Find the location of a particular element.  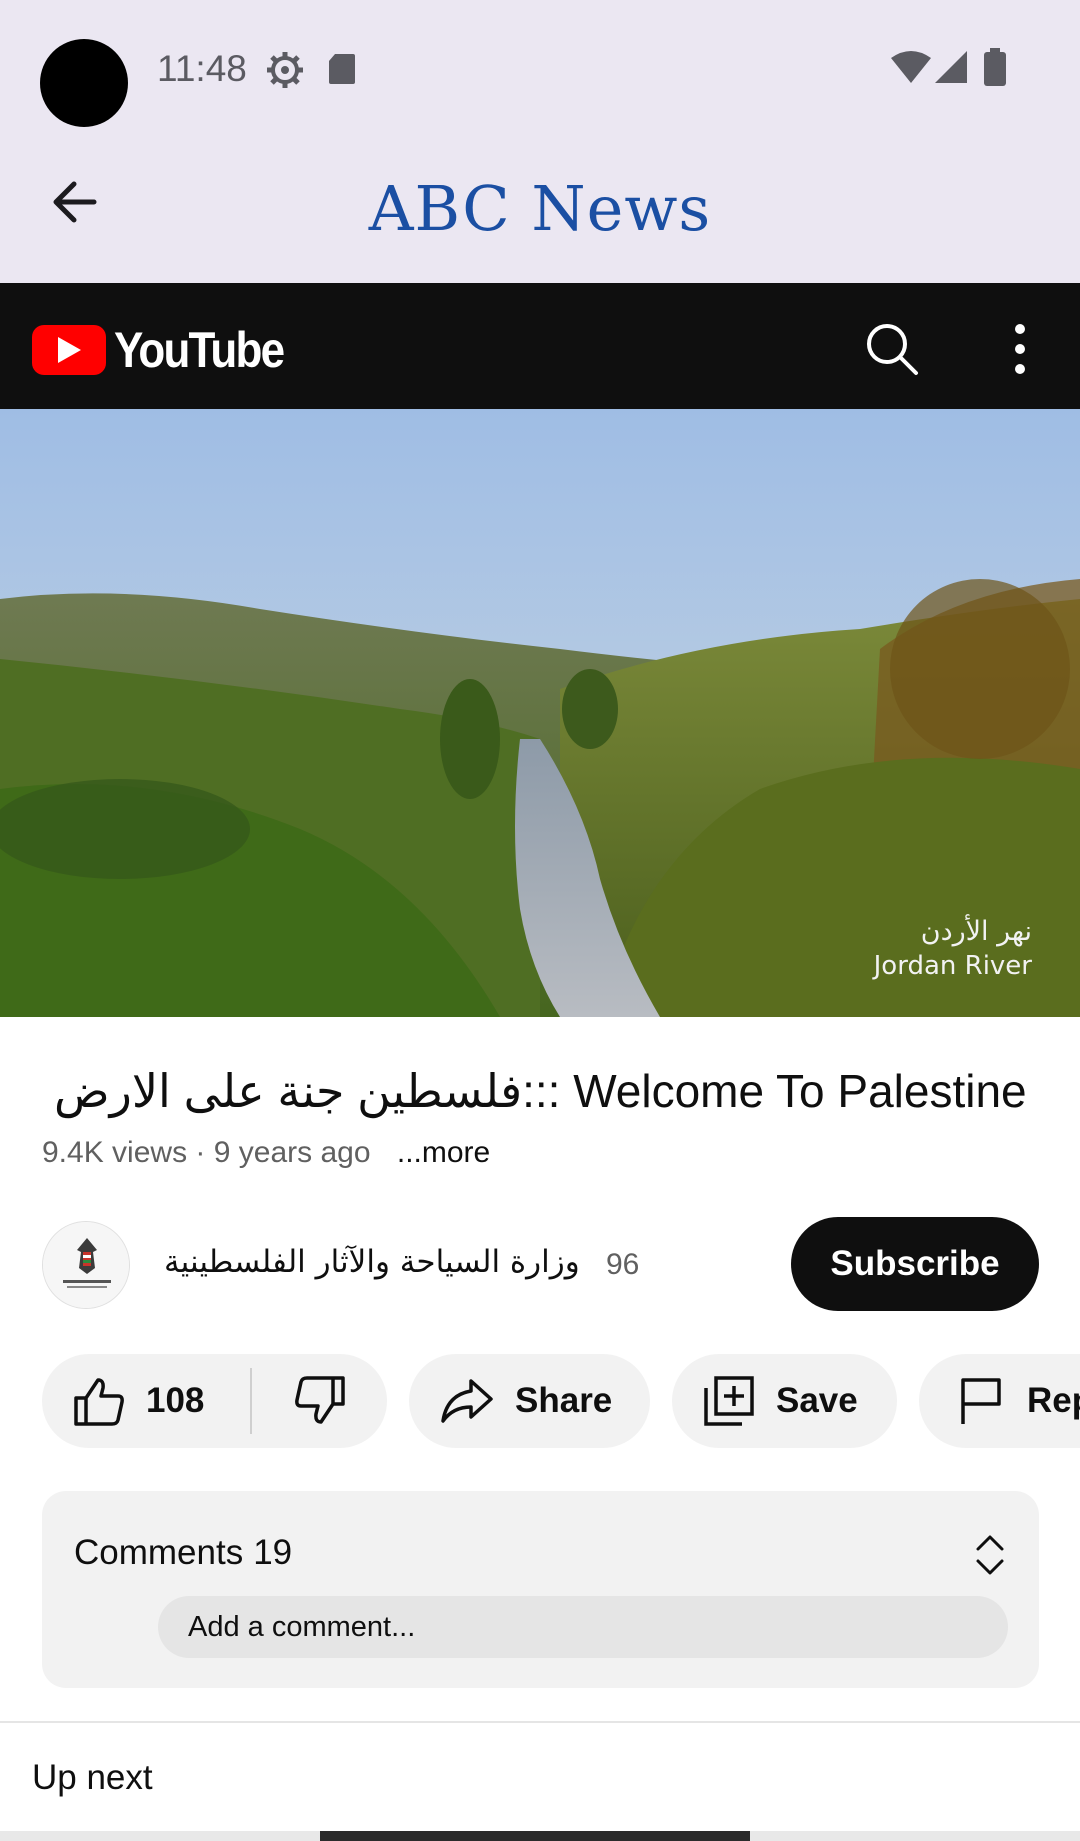

sd-card-icon is located at coordinates (342, 71).